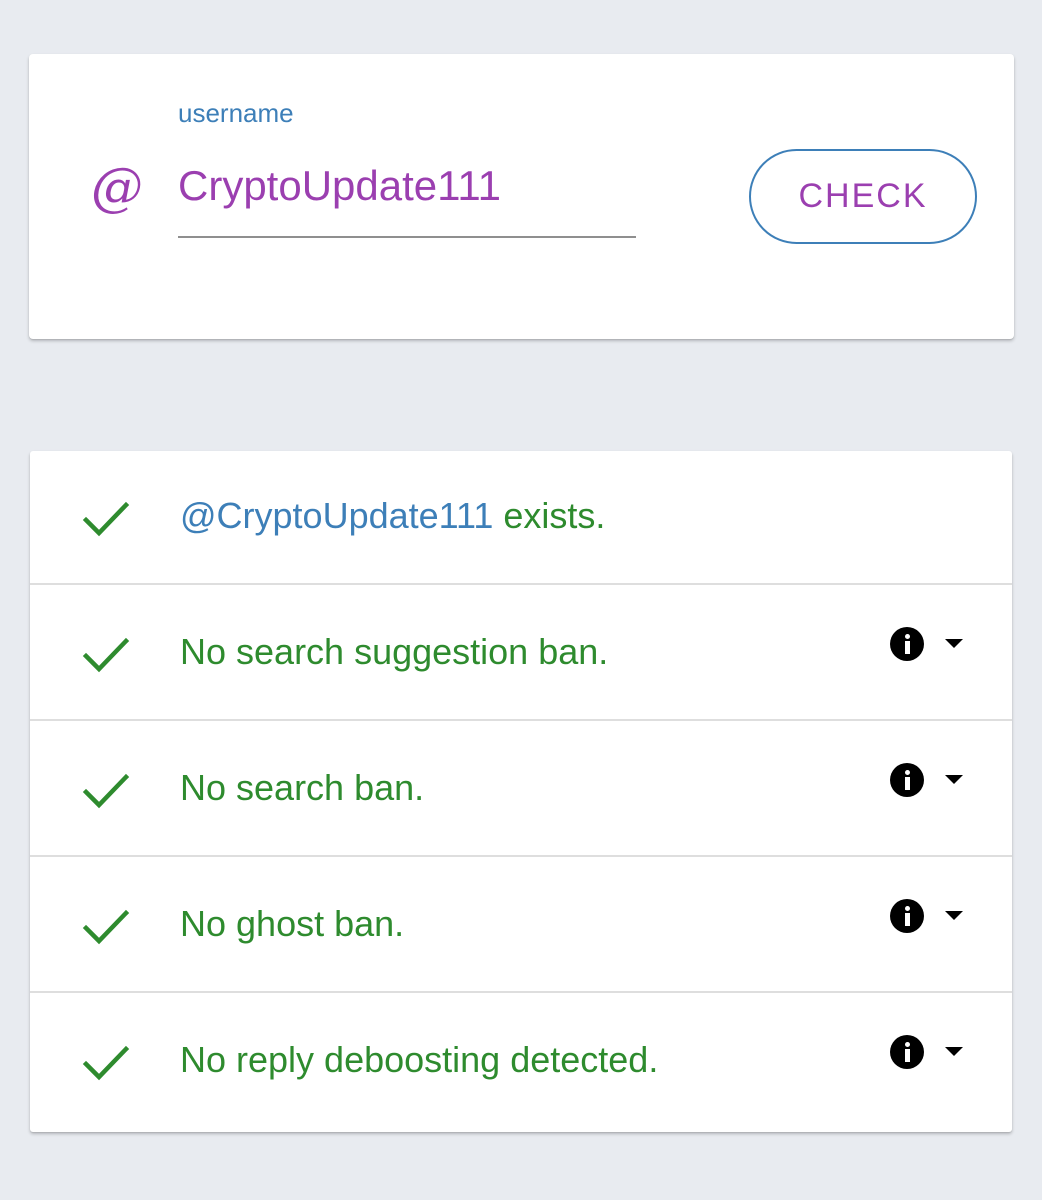 Image resolution: width=1042 pixels, height=1200 pixels. Describe the element at coordinates (292, 923) in the screenshot. I see `result-text-ghost-ban: No ghost ban.` at that location.